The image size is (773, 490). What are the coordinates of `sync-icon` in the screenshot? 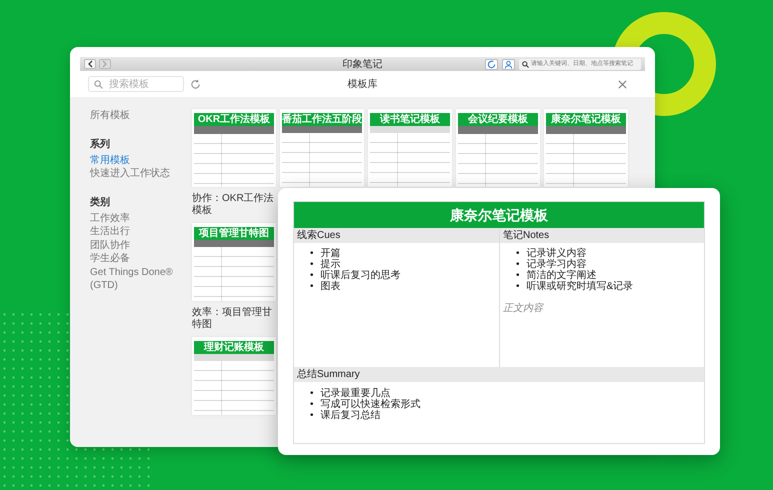 It's located at (491, 64).